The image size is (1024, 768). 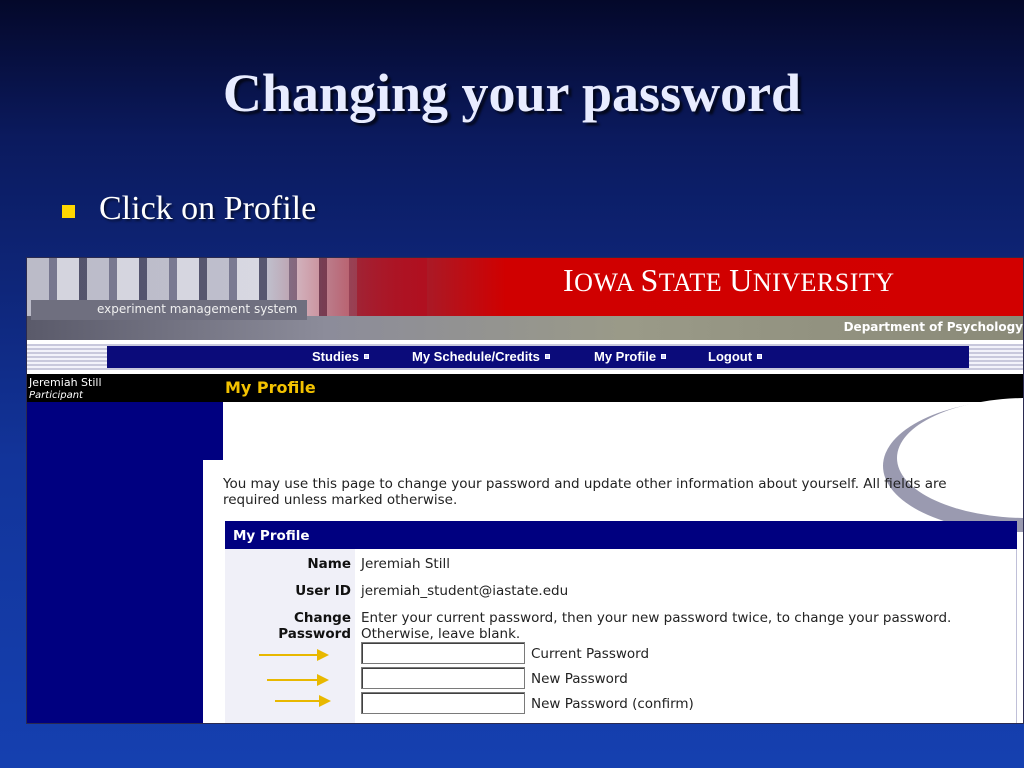 What do you see at coordinates (322, 618) in the screenshot?
I see `change-password-label-1: Change` at bounding box center [322, 618].